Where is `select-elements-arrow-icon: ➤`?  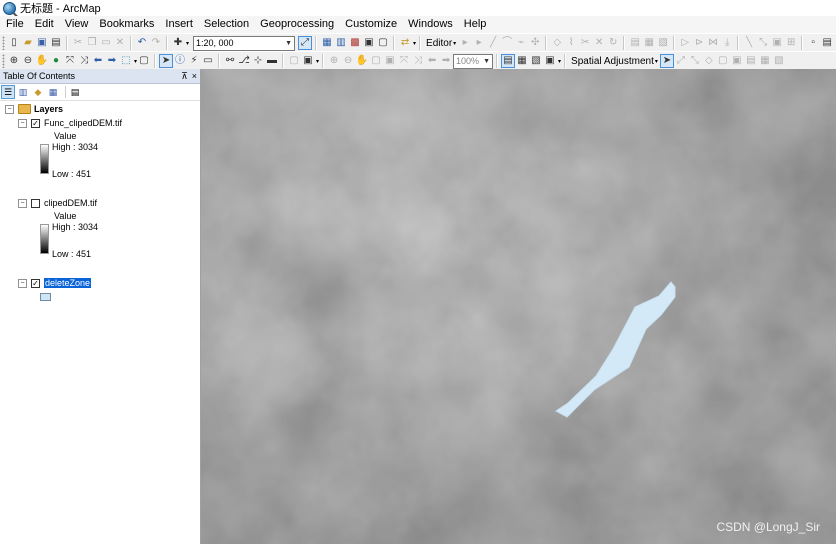
select-elements-arrow-icon: ➤ is located at coordinates (166, 61).